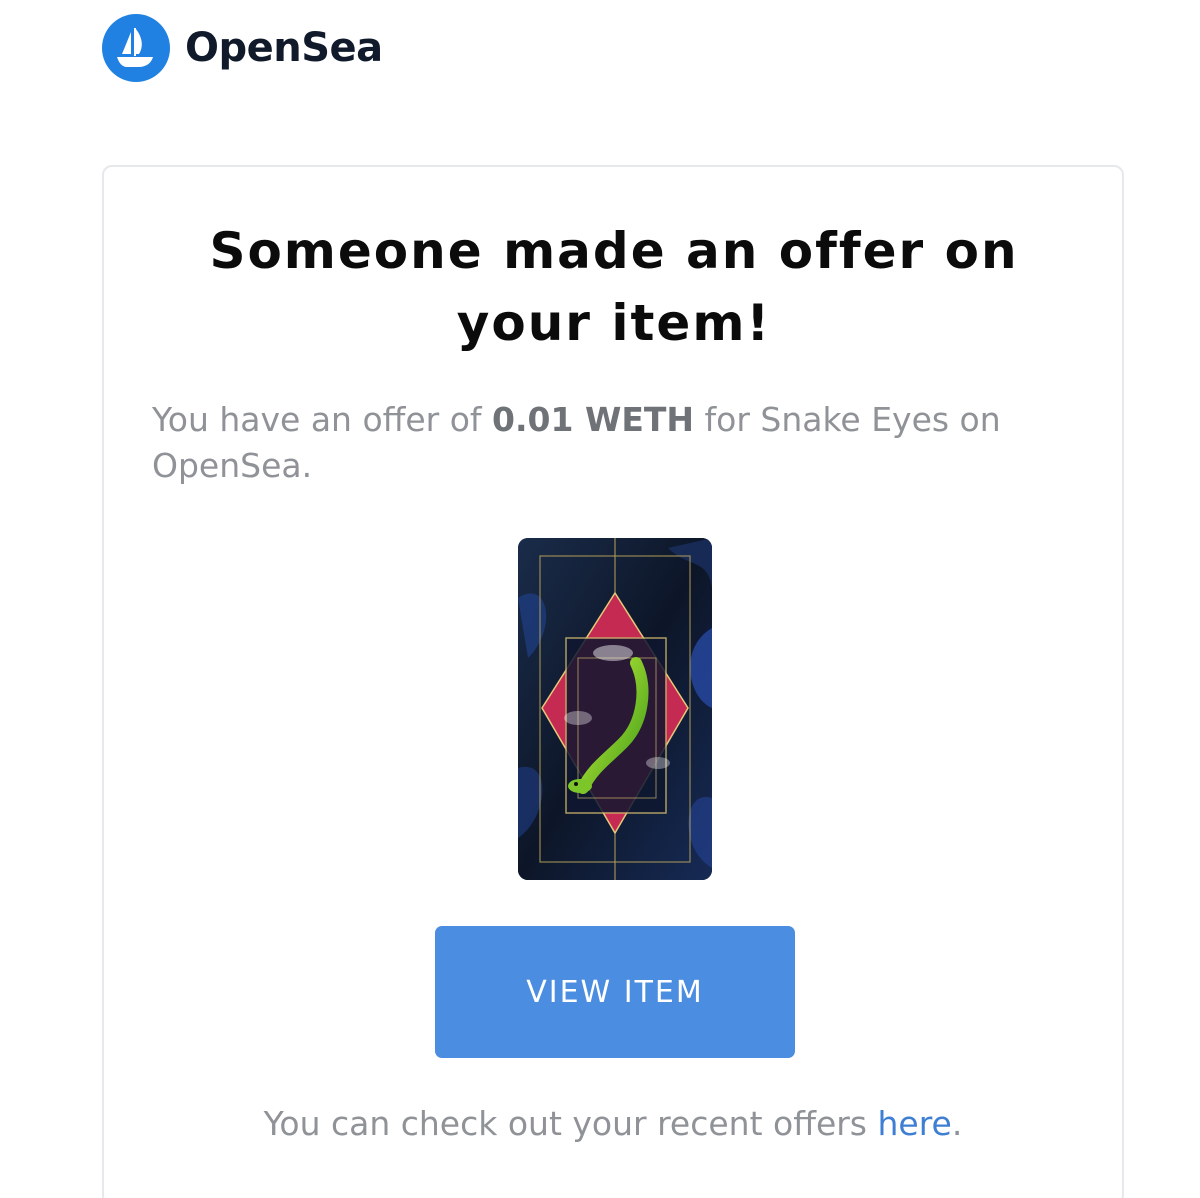  I want to click on offer-prefix: You have an offer of, so click(322, 419).